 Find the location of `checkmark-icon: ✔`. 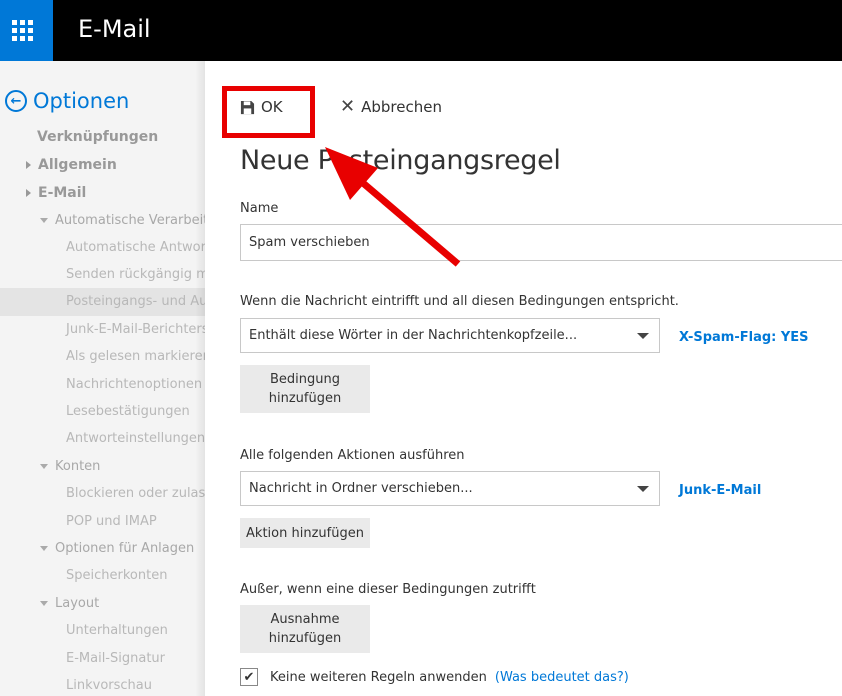

checkmark-icon: ✔ is located at coordinates (249, 677).